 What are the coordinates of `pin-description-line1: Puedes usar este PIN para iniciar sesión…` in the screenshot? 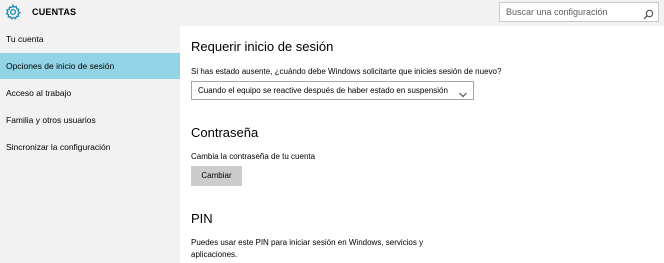 It's located at (307, 242).